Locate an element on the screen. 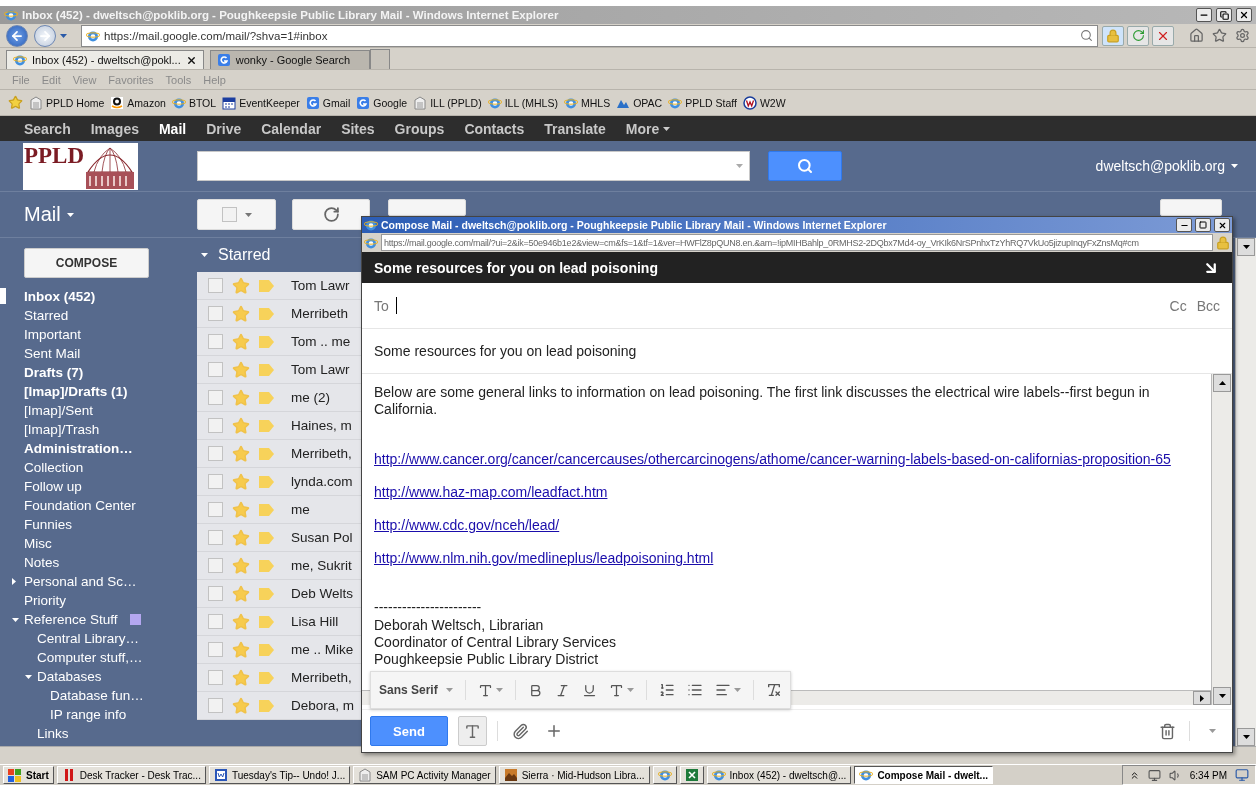 The width and height of the screenshot is (1256, 785). stop-button is located at coordinates (1163, 35).